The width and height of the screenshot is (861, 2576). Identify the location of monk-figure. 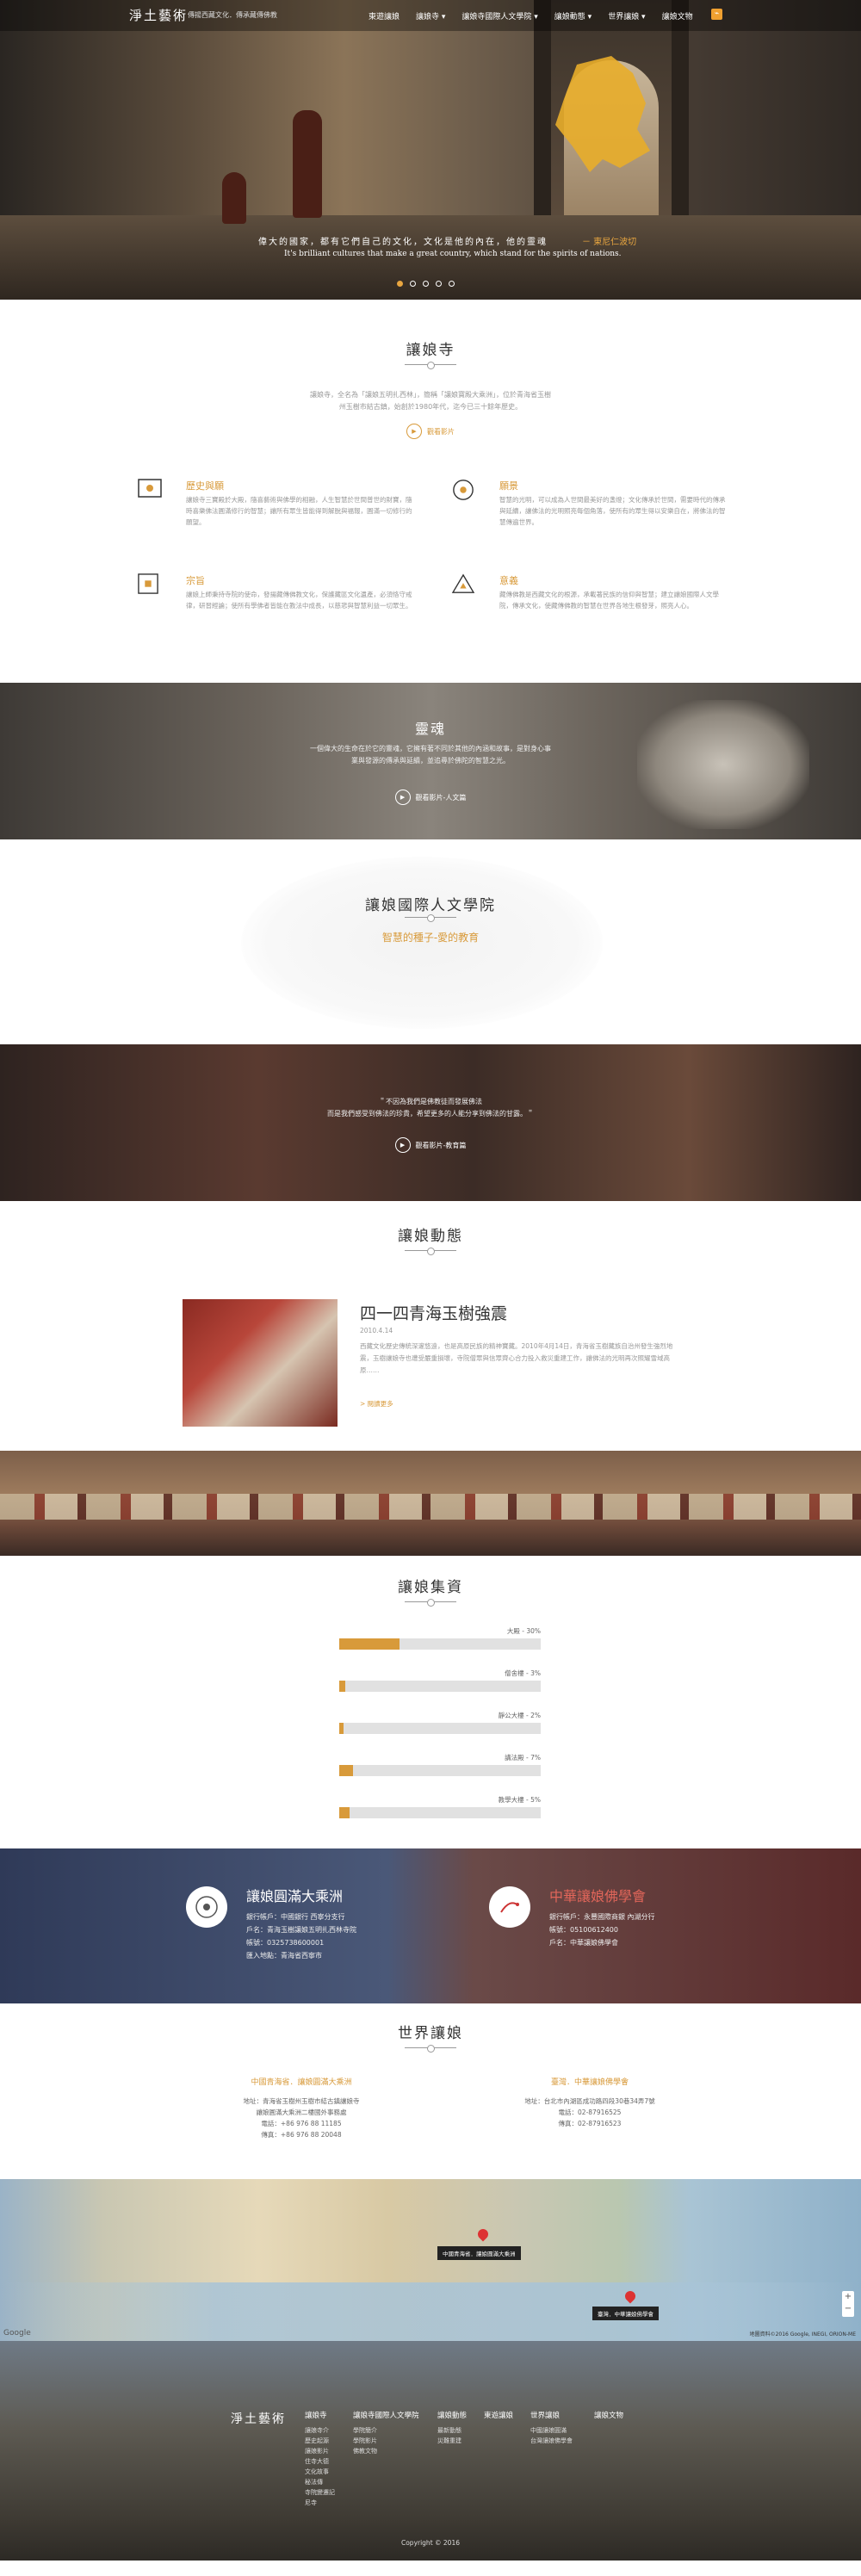
(307, 164).